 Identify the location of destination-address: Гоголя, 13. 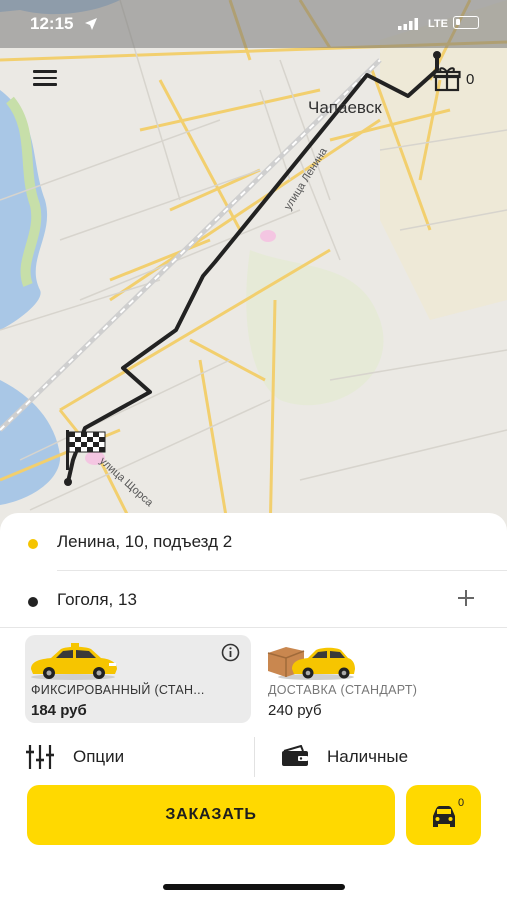
(97, 599).